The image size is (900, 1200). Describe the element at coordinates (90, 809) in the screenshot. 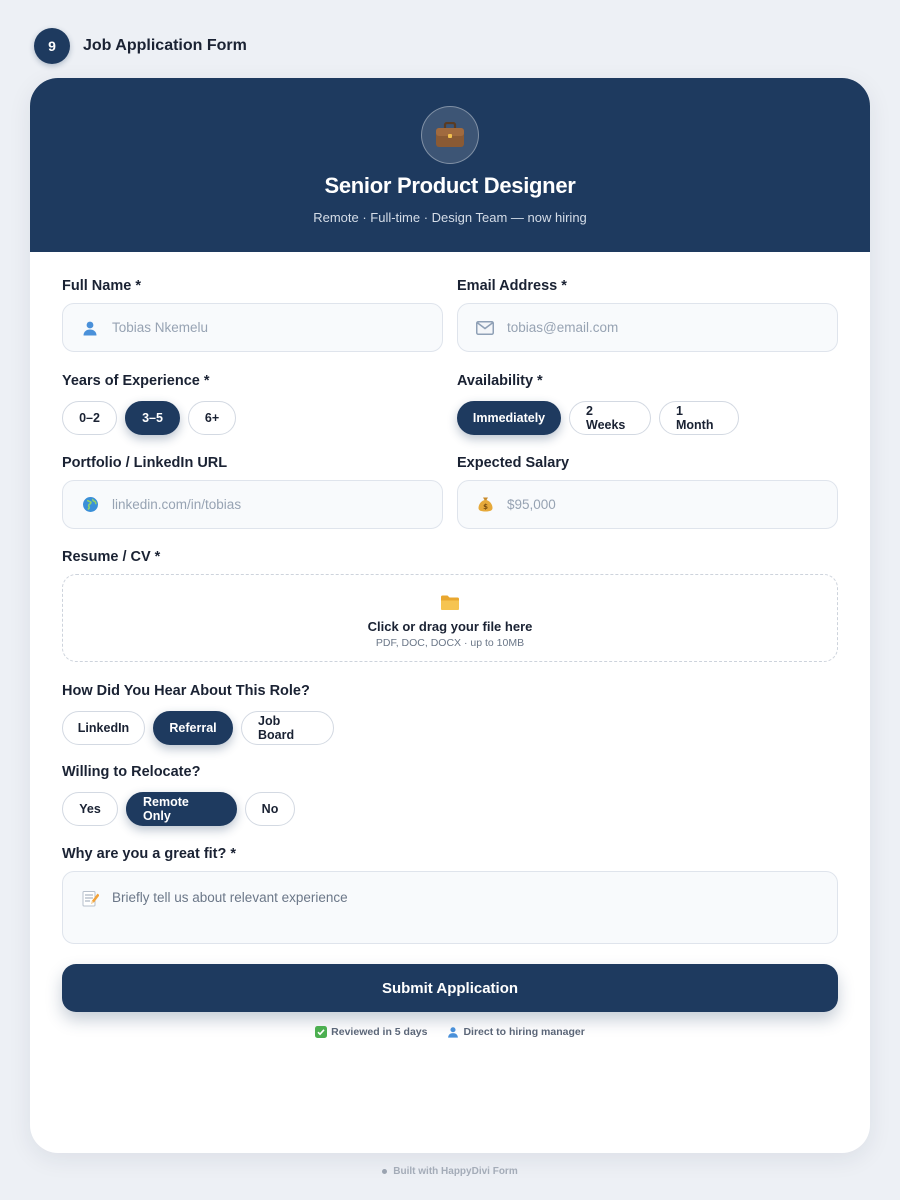

I see `relocate-option-yes: Yes` at that location.